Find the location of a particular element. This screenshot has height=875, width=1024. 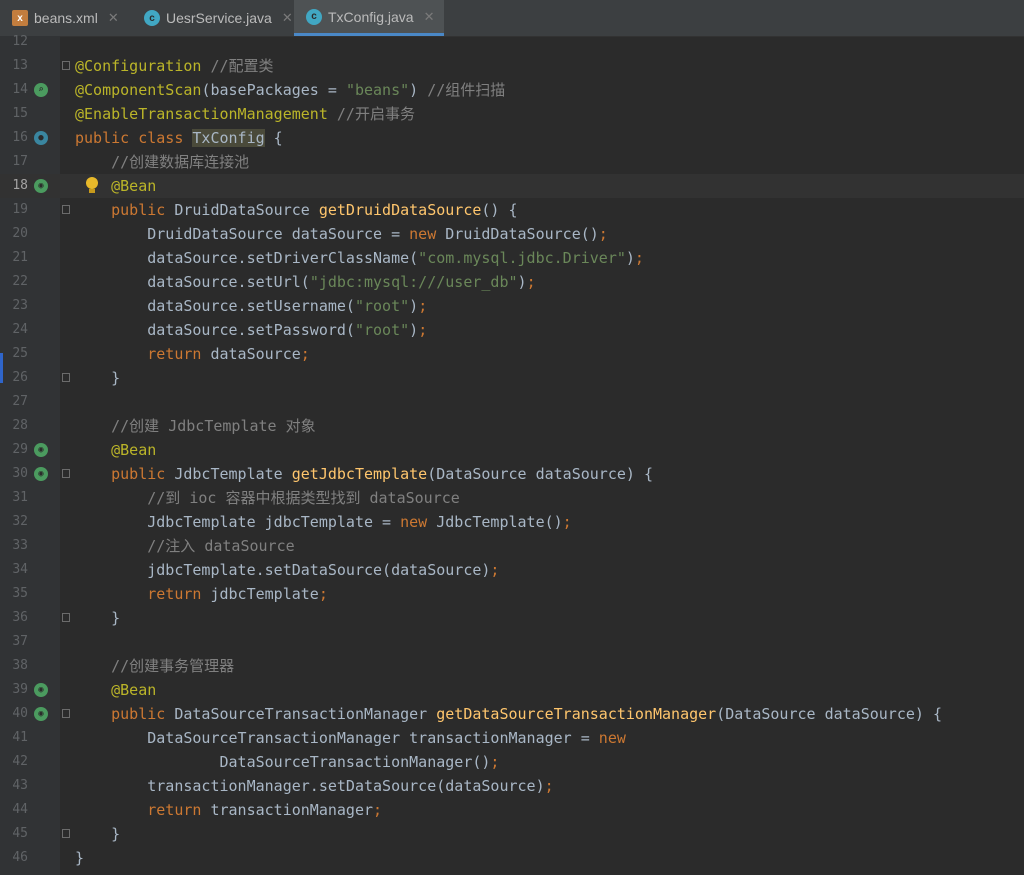

code-line: 39 ◉ @Bean is located at coordinates (512, 690).